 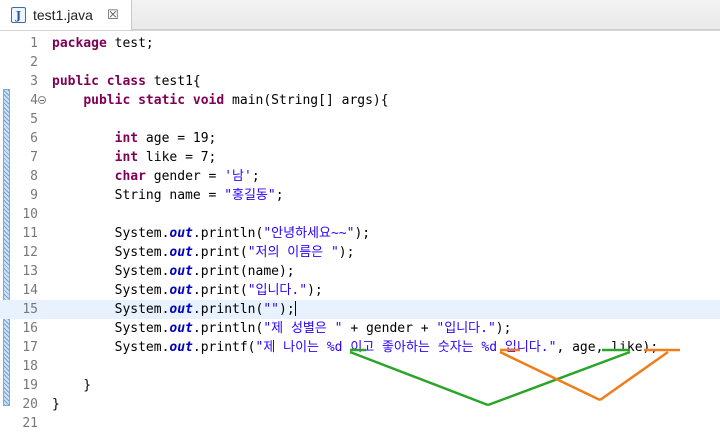 I want to click on code-text: System.out.print("저의 이름은 ");, so click(x=203, y=252).